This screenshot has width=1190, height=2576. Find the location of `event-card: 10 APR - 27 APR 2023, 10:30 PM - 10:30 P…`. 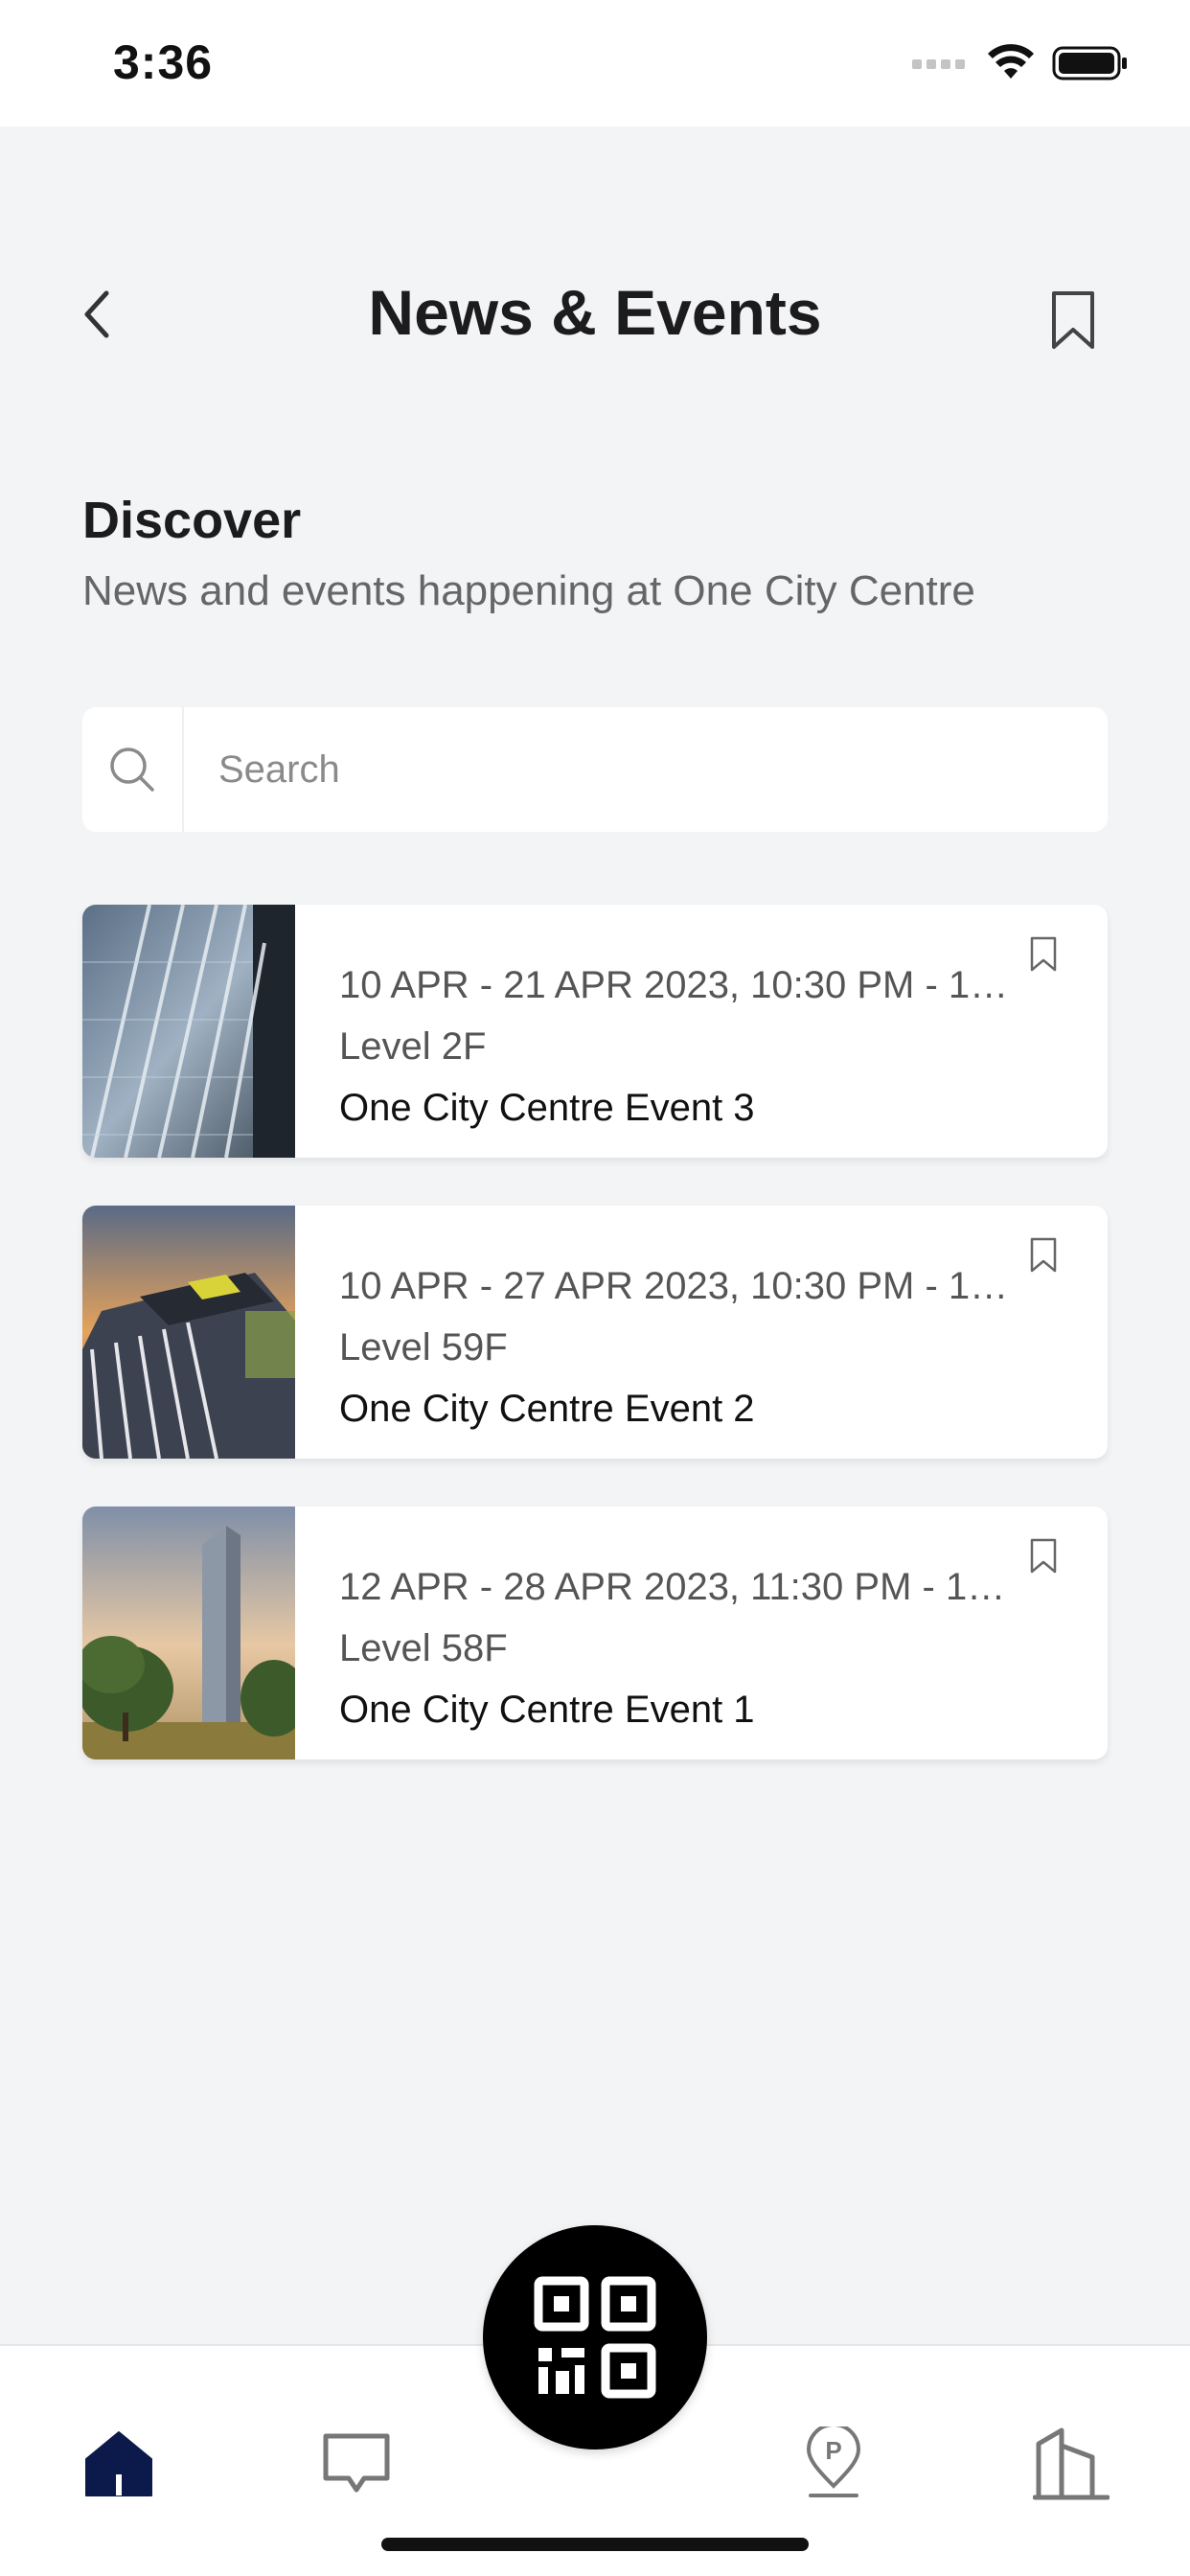

event-card: 10 APR - 27 APR 2023, 10:30 PM - 10:30 P… is located at coordinates (595, 1332).